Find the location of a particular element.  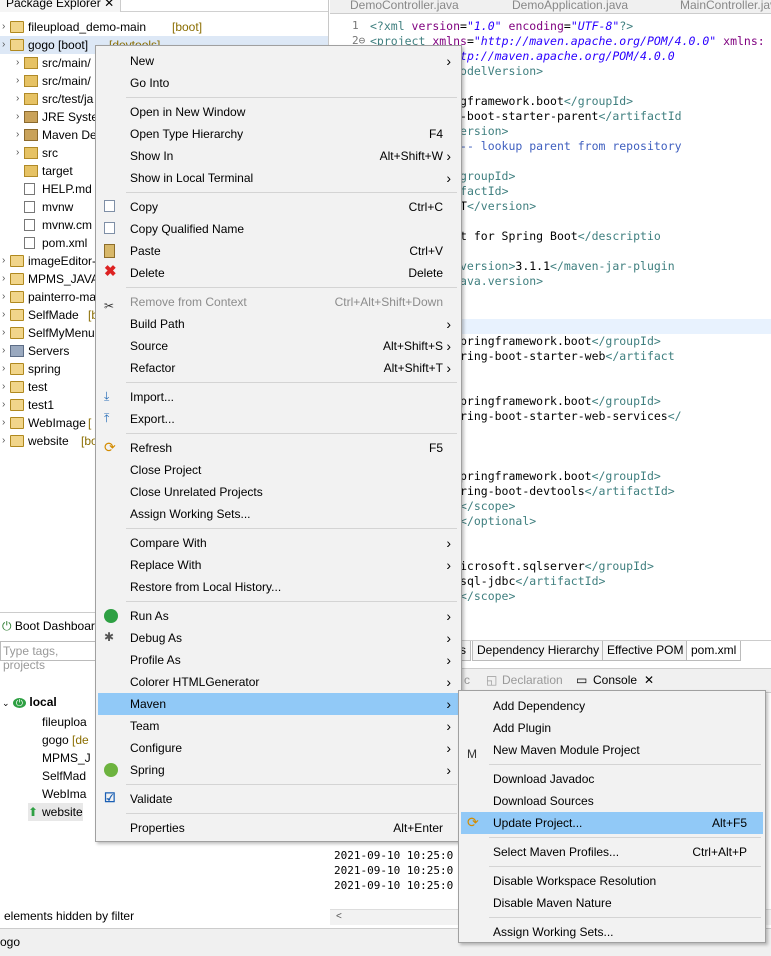

local-group-icon: ⏻ is located at coordinates (19, 703).